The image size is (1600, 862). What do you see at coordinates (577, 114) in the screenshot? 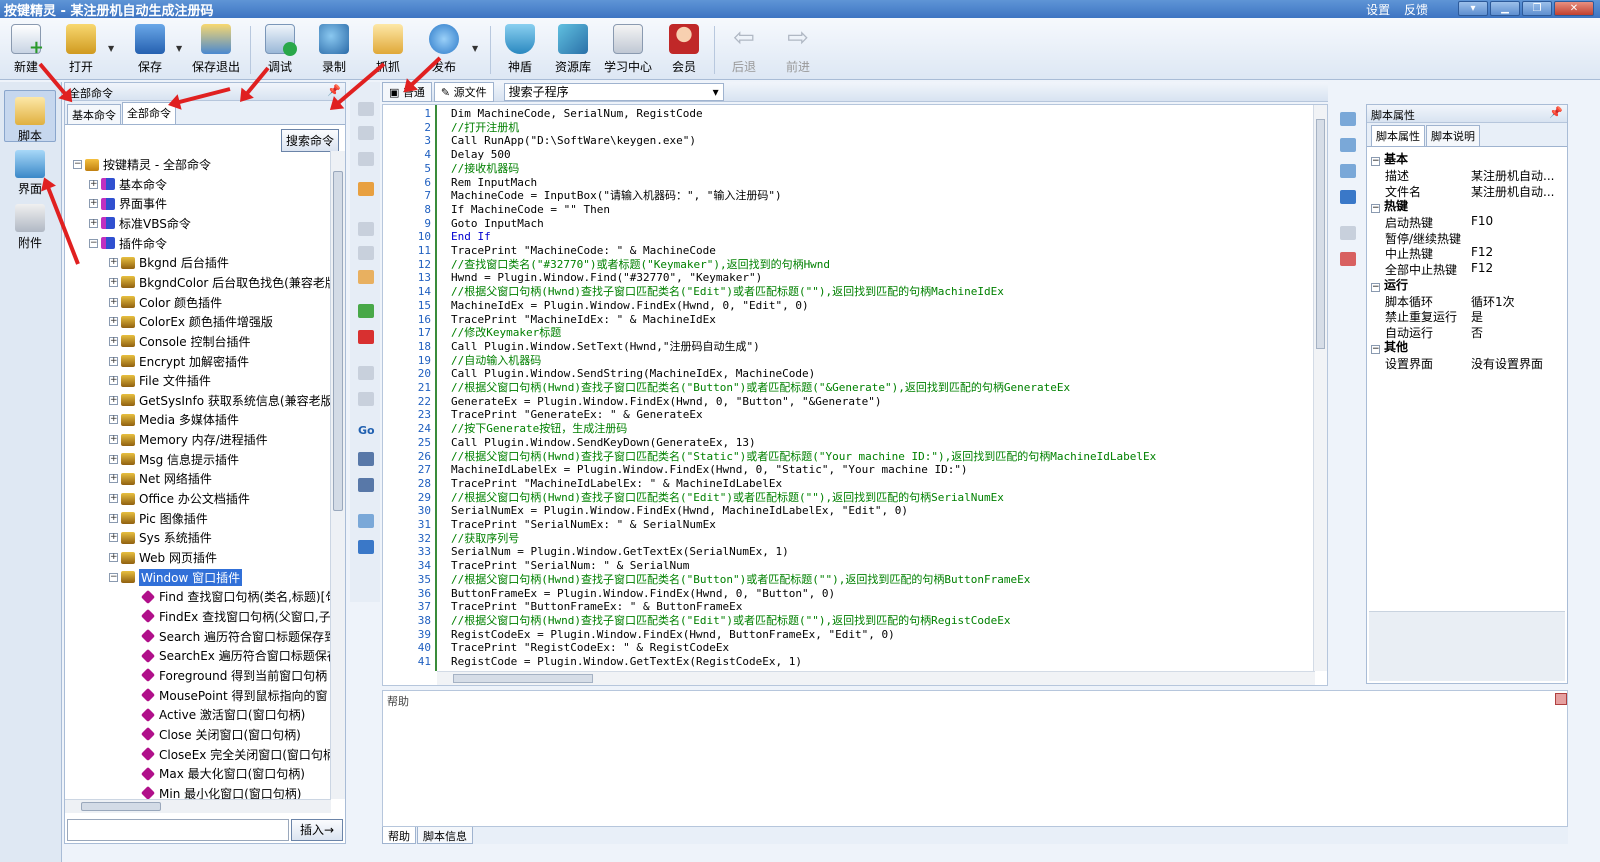
I see `code-line: Dim MachineCode, SerialNum, RegistCode` at bounding box center [577, 114].